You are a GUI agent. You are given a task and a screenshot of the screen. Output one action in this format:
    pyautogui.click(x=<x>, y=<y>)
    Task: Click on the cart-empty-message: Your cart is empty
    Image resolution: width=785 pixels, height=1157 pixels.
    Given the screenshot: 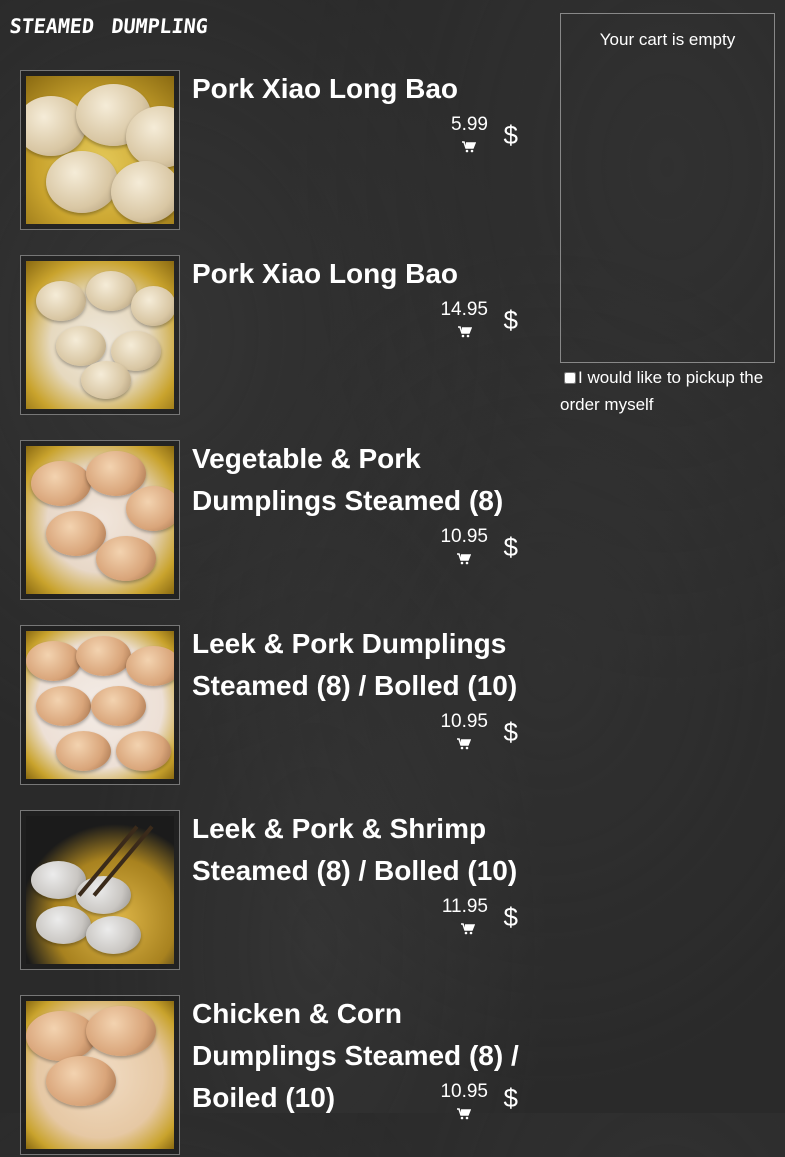 What is the action you would take?
    pyautogui.click(x=667, y=39)
    